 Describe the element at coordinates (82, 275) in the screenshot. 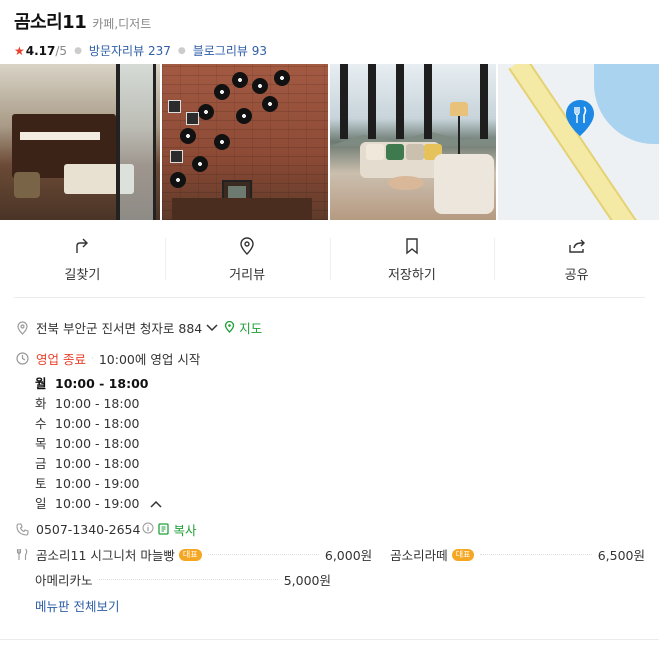

I see `directions-label: 길찾기` at that location.